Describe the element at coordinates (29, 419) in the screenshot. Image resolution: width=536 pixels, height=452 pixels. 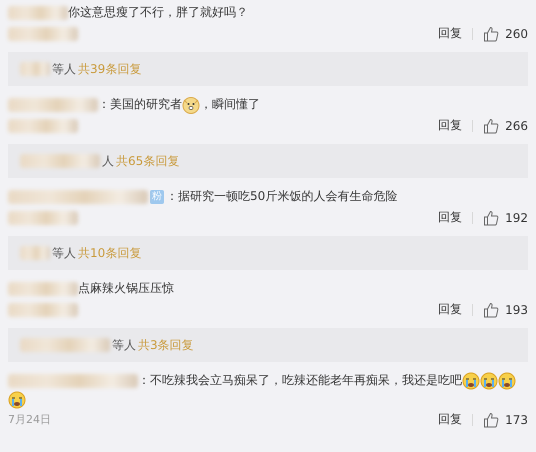
I see `comment-date: 7月24日` at that location.